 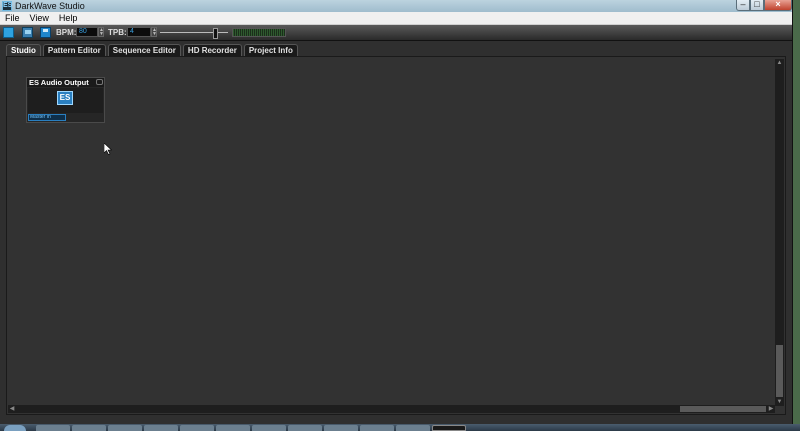 What do you see at coordinates (144, 50) in the screenshot?
I see `tab-sequence-editor: Sequence Editor` at bounding box center [144, 50].